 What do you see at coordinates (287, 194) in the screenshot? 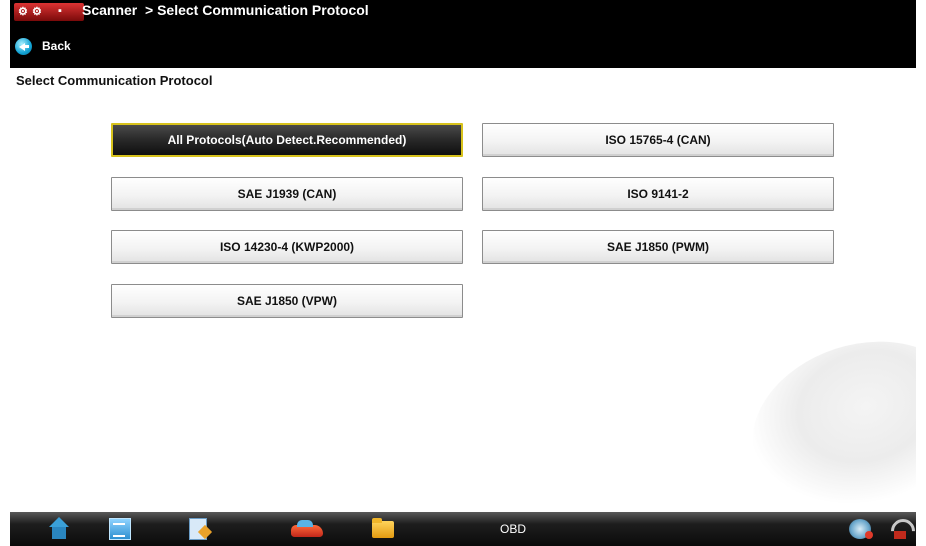
I see `protocol-button-j1939: SAE J1939 (CAN)` at bounding box center [287, 194].